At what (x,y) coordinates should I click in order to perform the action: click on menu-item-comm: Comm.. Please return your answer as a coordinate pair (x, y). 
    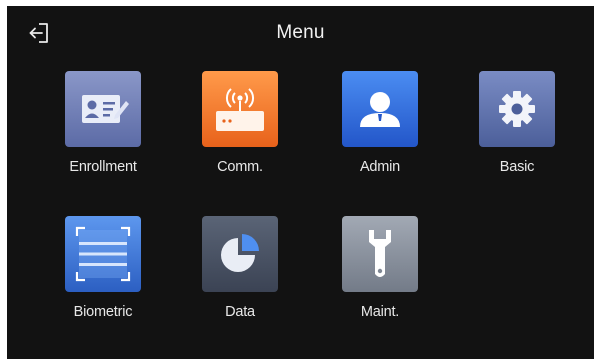
    Looking at the image, I should click on (239, 133).